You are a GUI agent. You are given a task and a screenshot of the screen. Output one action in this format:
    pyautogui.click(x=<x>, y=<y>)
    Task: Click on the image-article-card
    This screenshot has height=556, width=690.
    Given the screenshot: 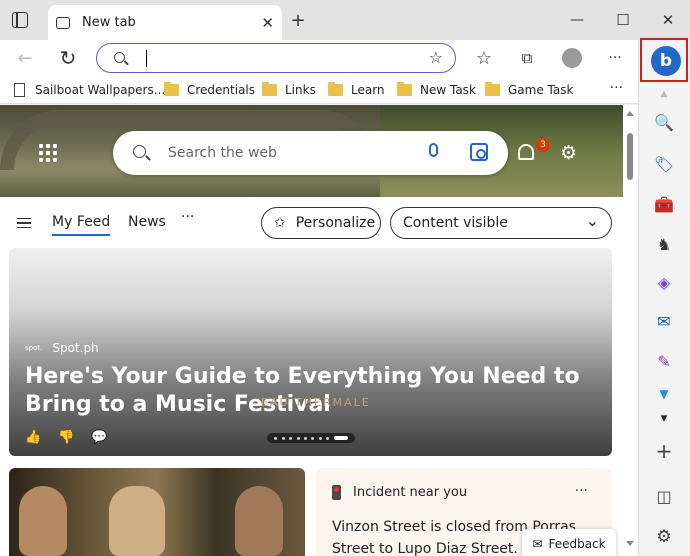 What is the action you would take?
    pyautogui.click(x=157, y=512)
    